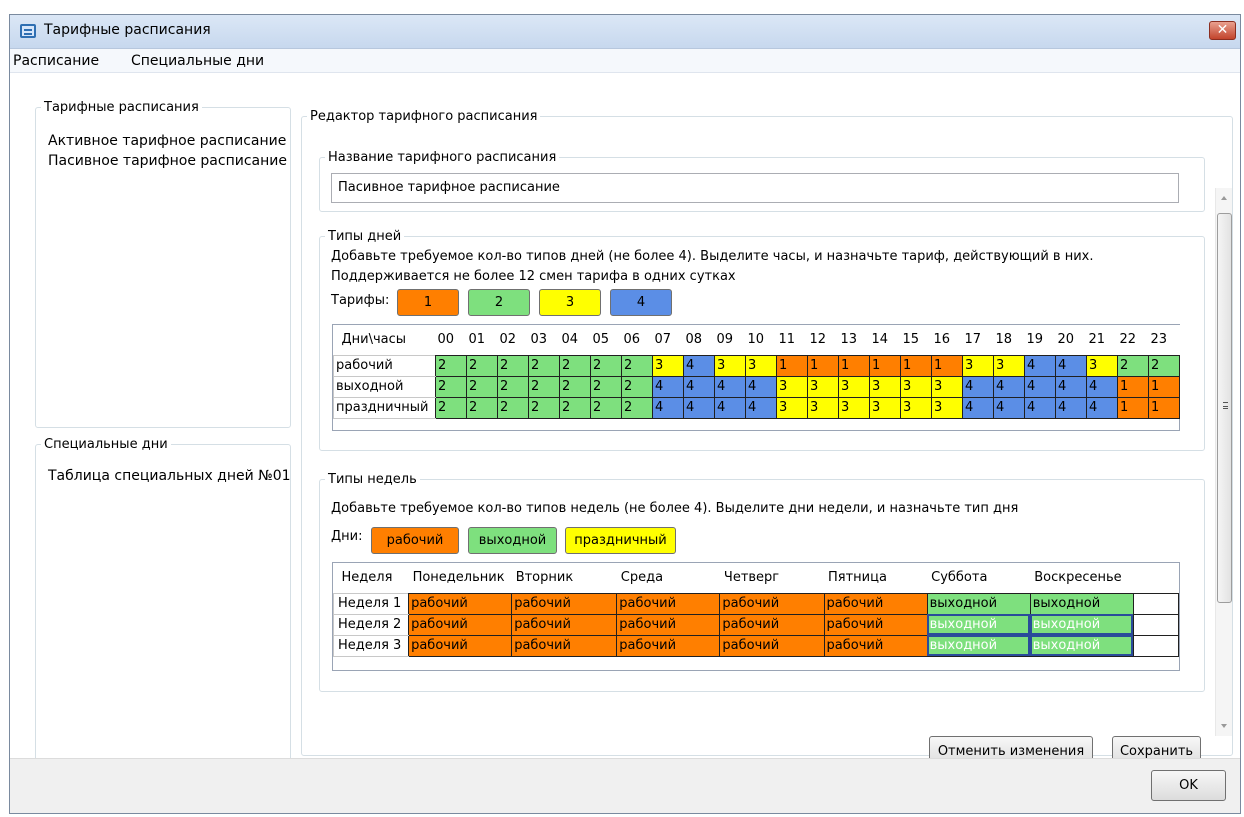 The width and height of the screenshot is (1244, 817). What do you see at coordinates (620, 540) in the screenshot?
I see `daytype-holiday-button: праздничный` at bounding box center [620, 540].